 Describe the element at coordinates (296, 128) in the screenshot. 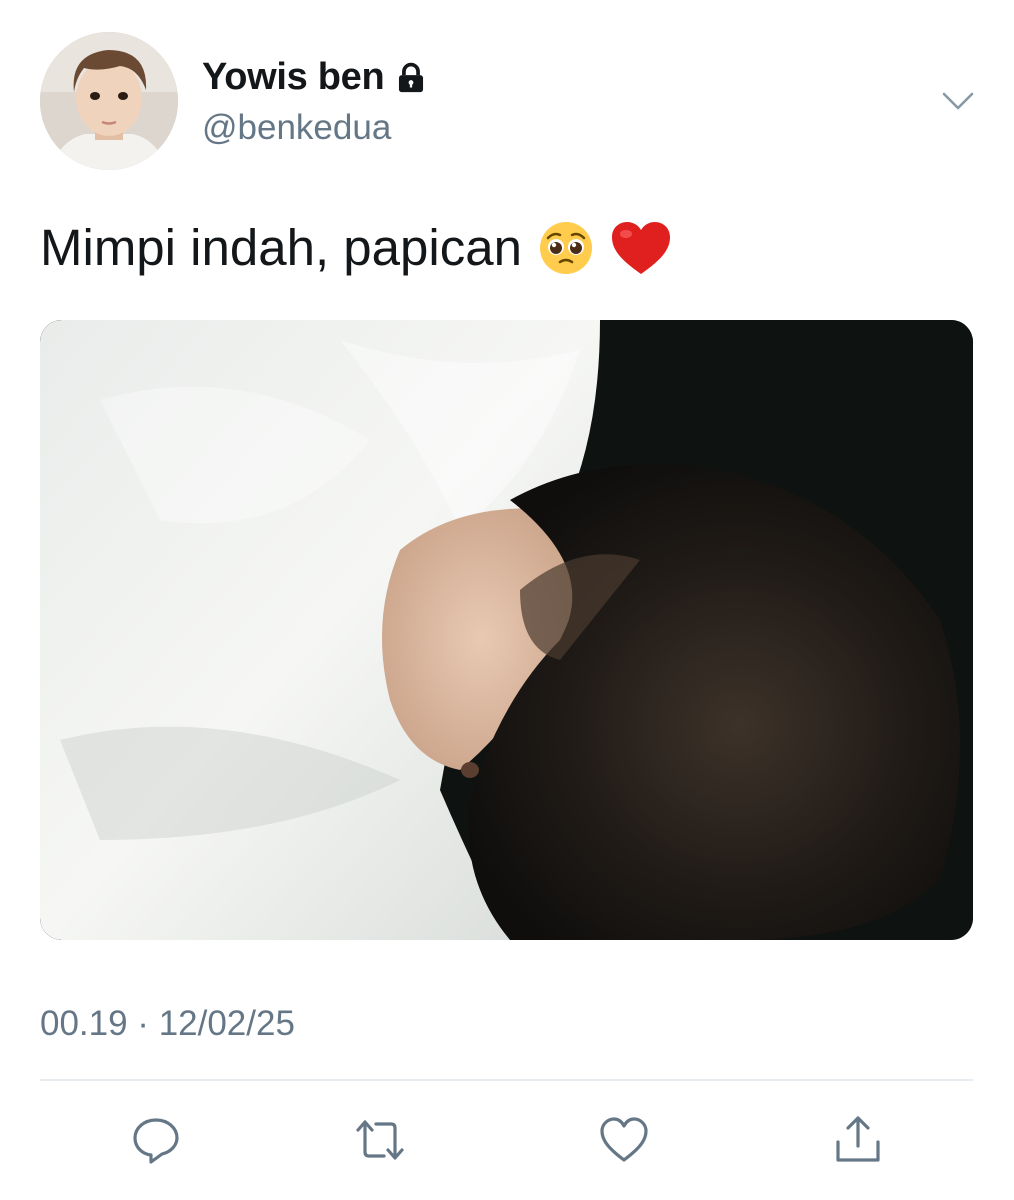

I see `user-handle: @benkedua` at that location.